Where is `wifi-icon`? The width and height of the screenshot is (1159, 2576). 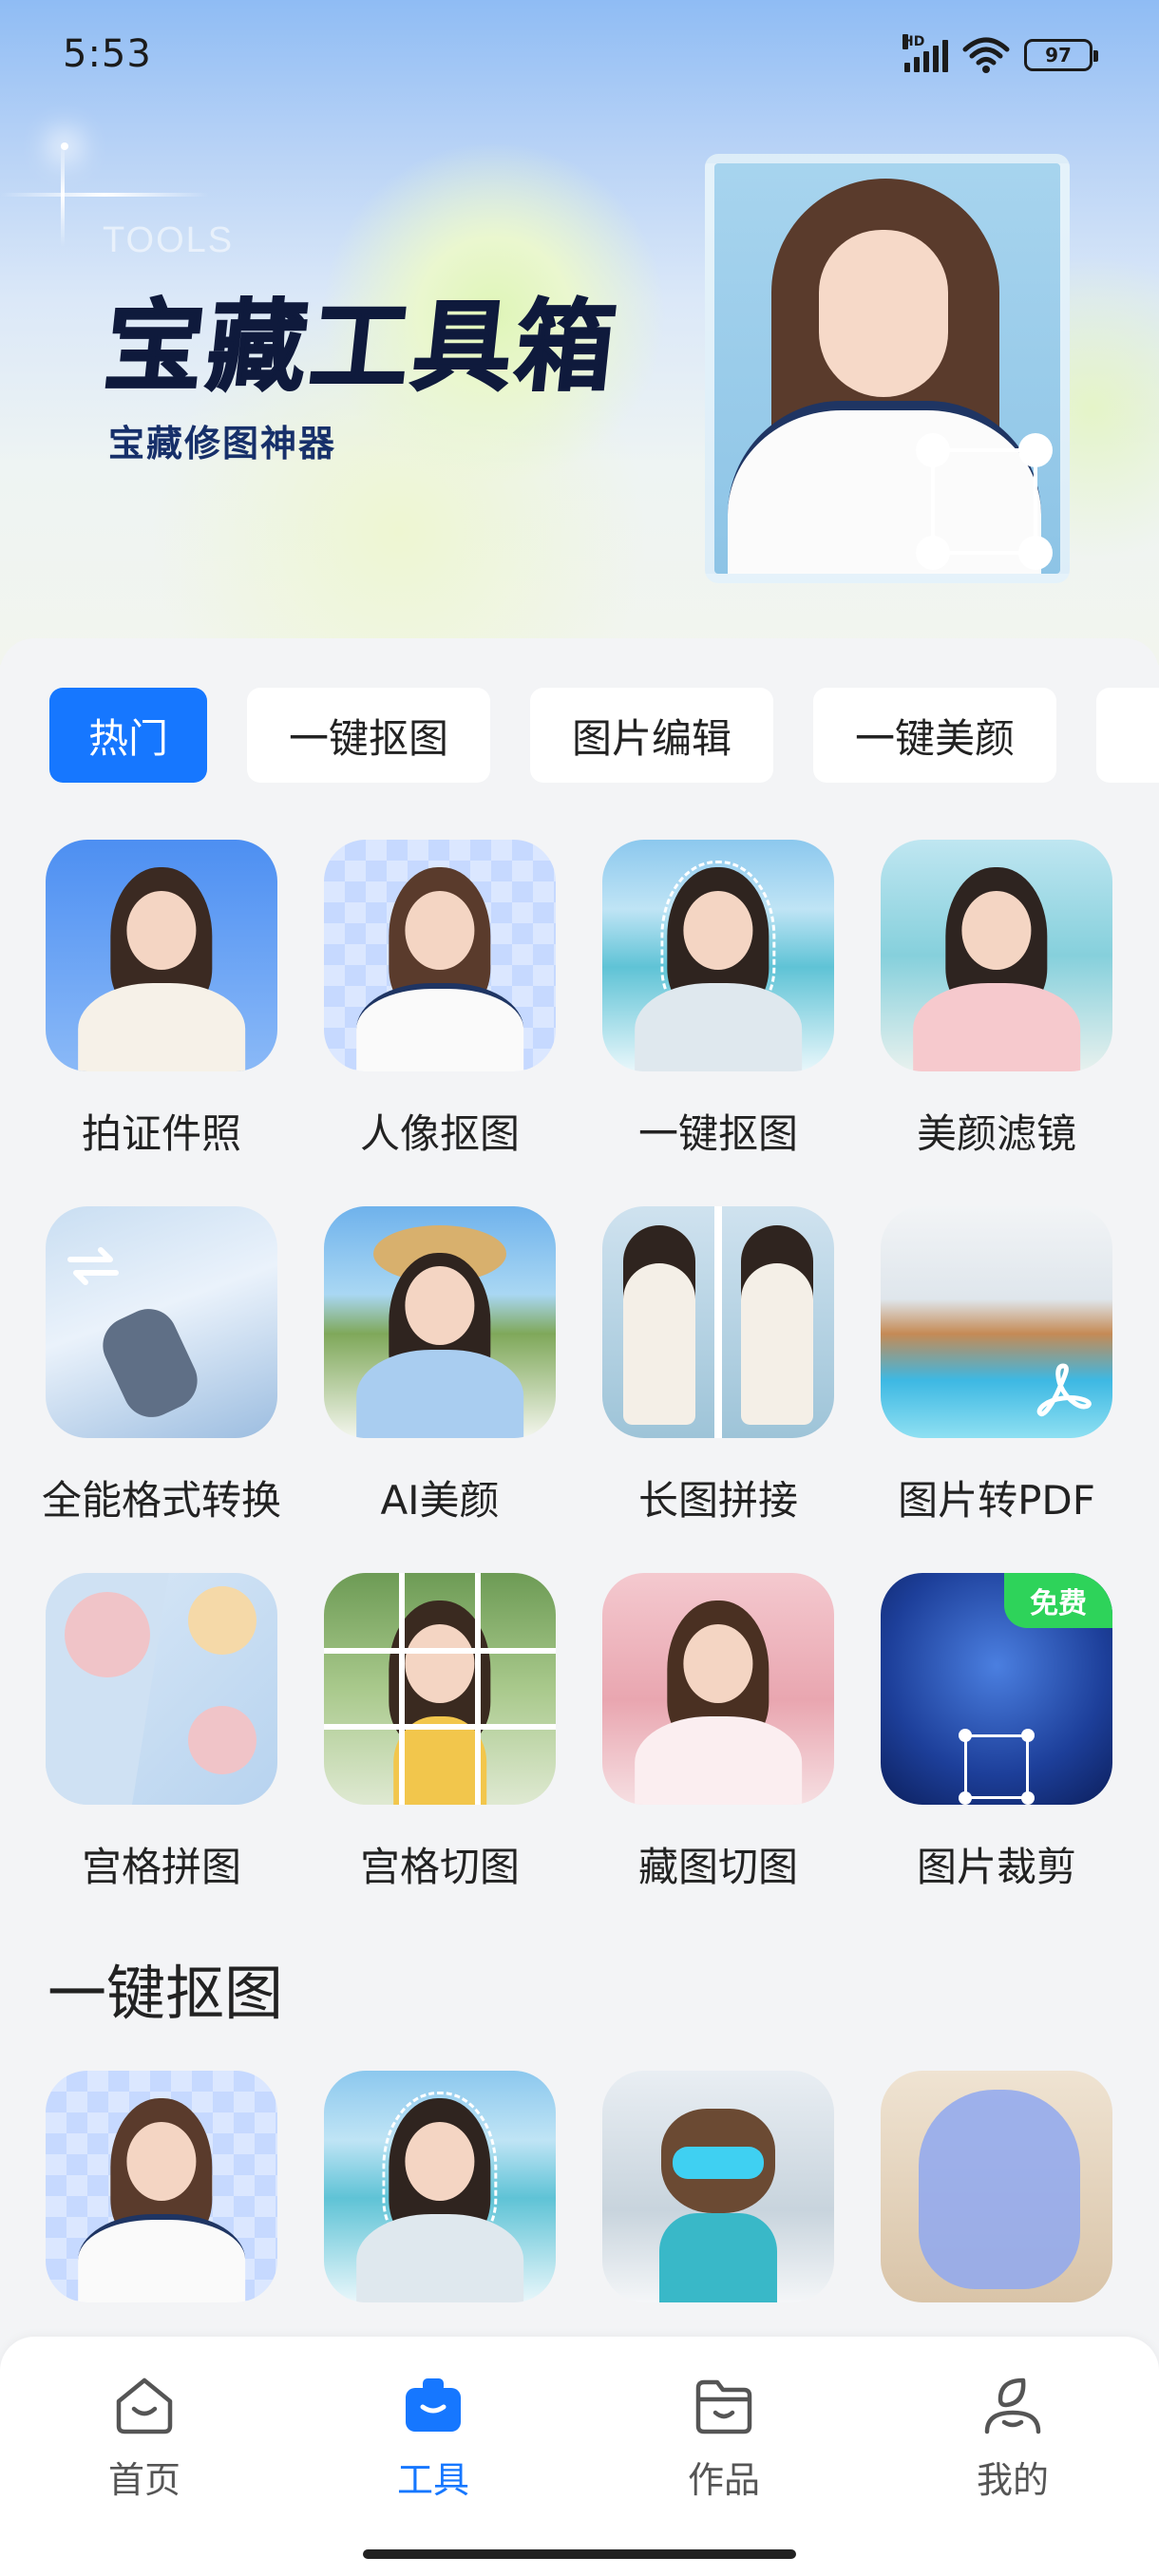 wifi-icon is located at coordinates (986, 55).